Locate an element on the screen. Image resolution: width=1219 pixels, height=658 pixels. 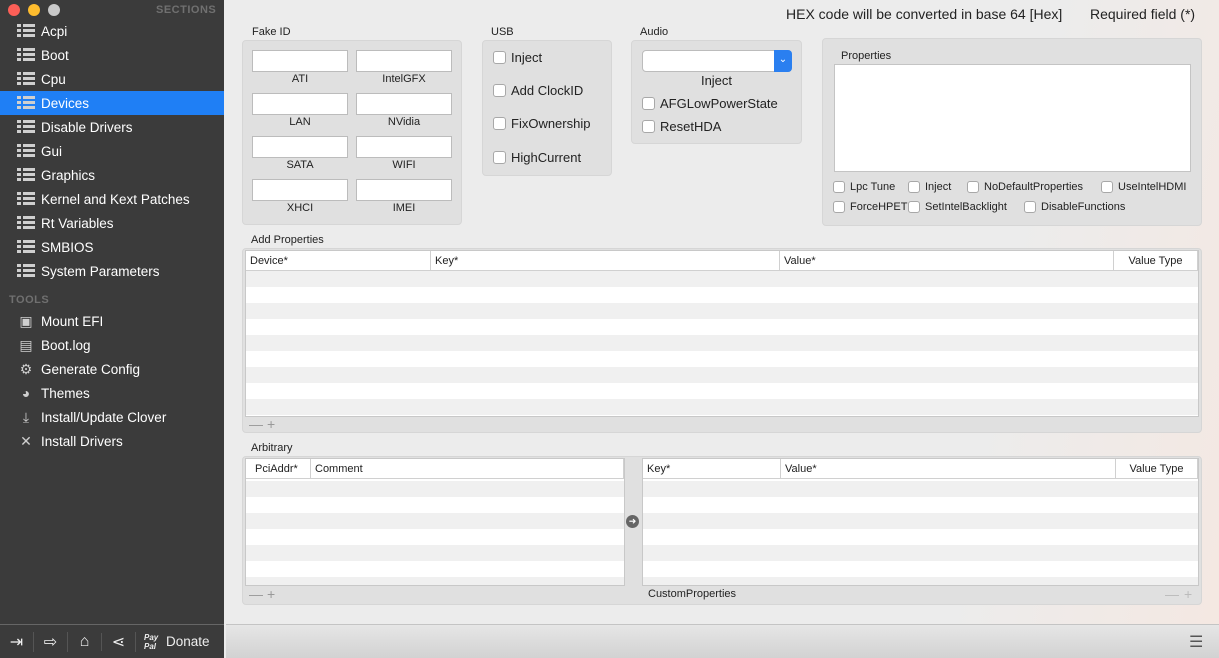
properties-textarea is located at coordinates (1012, 118).